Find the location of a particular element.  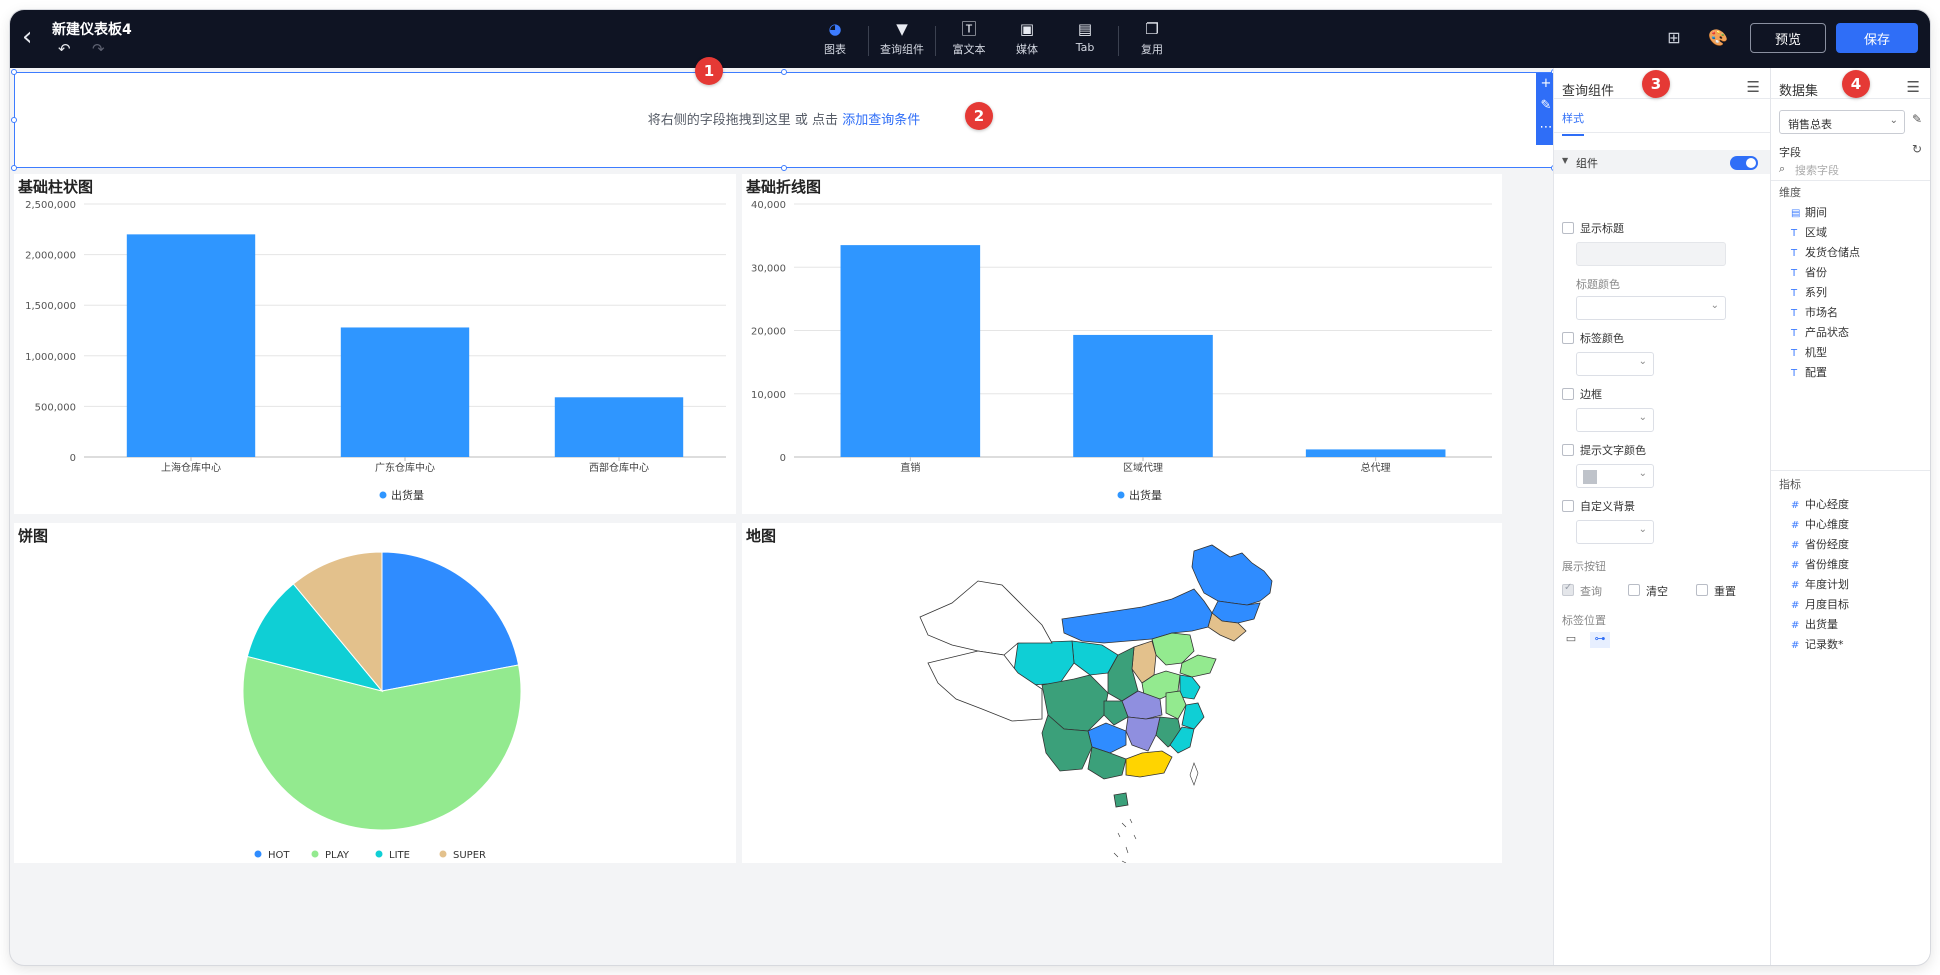

measure-field-label: 月度目标 is located at coordinates (1827, 604).